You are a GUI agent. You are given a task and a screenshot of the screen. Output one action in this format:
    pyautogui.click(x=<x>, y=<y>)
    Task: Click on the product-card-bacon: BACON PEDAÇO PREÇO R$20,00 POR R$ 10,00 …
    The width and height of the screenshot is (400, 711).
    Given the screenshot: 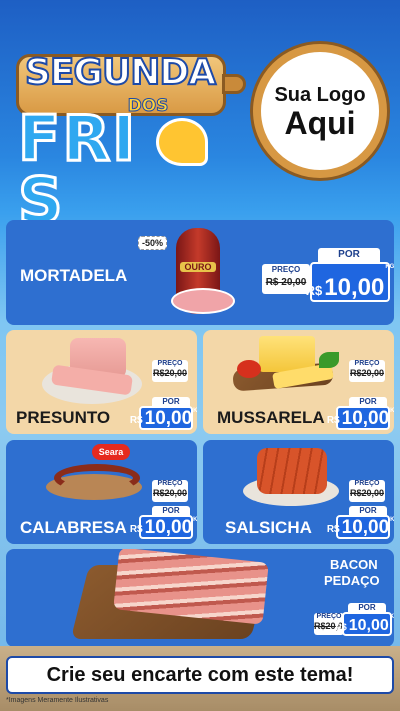 What is the action you would take?
    pyautogui.click(x=200, y=598)
    